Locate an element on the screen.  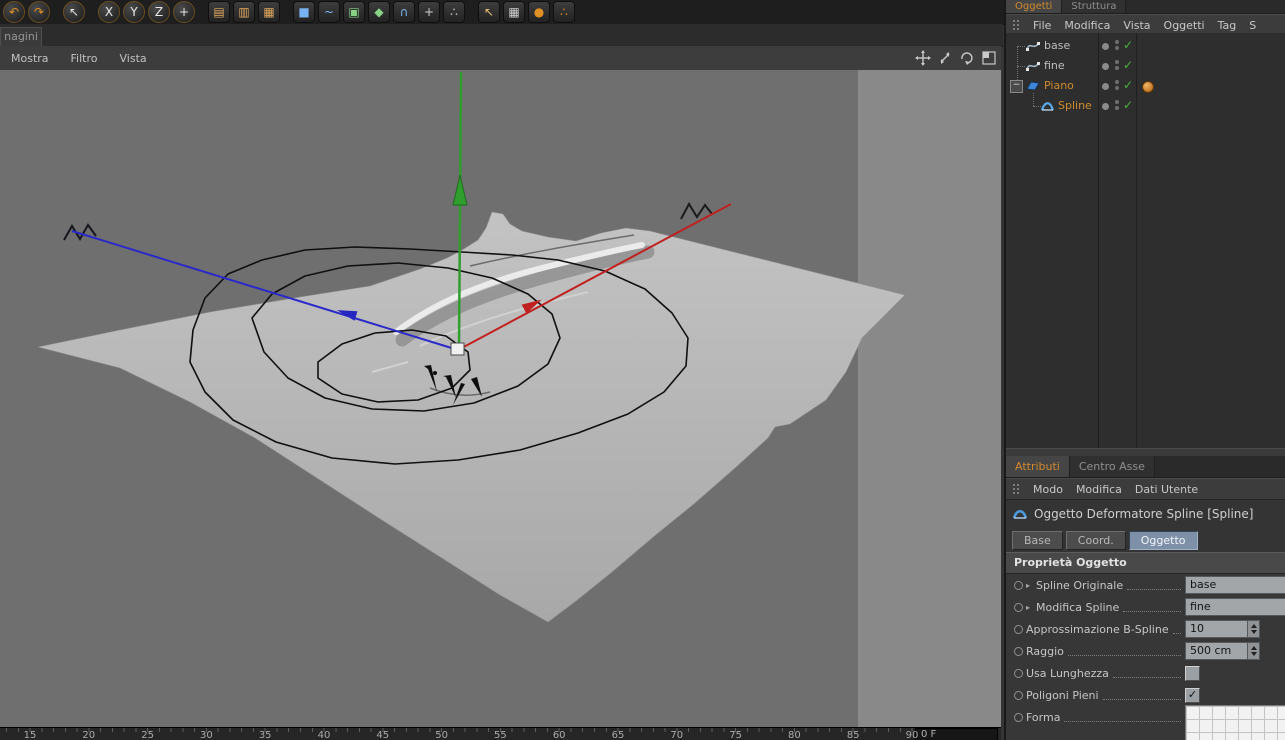
tree-row-piano: − Piano ✓ is located at coordinates (1145, 86).